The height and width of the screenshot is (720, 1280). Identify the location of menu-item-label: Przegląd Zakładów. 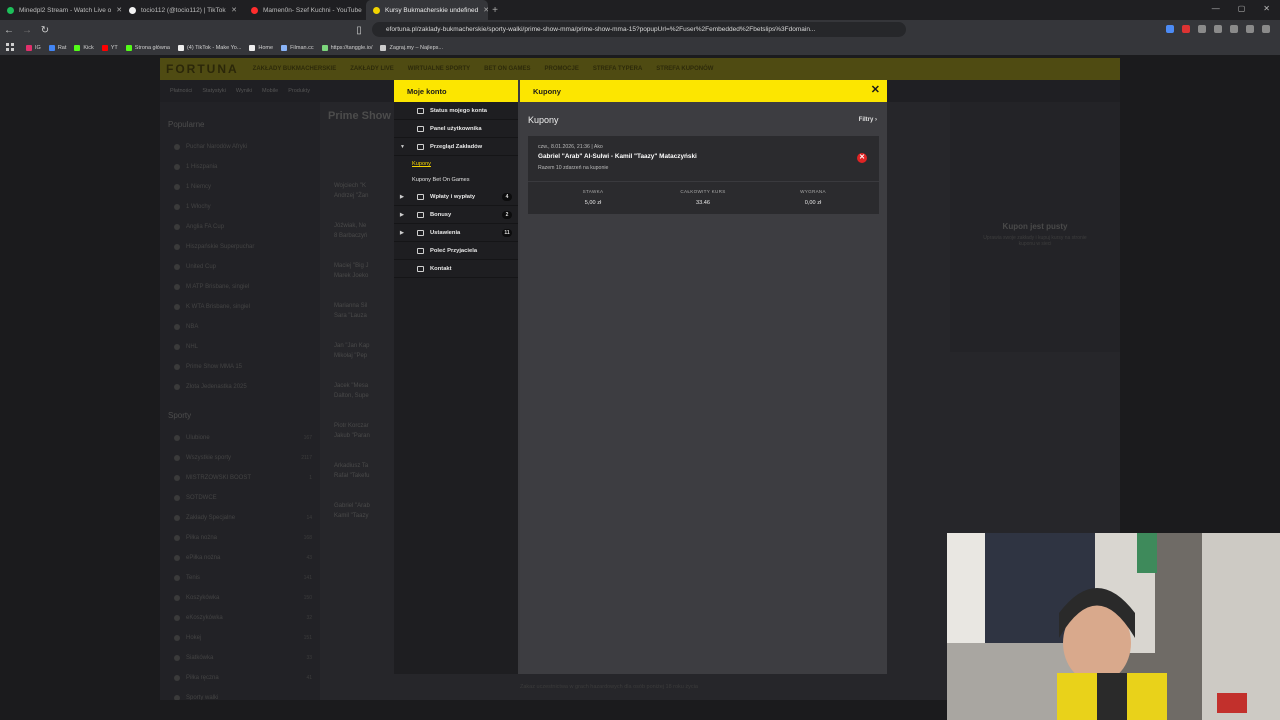
(456, 146).